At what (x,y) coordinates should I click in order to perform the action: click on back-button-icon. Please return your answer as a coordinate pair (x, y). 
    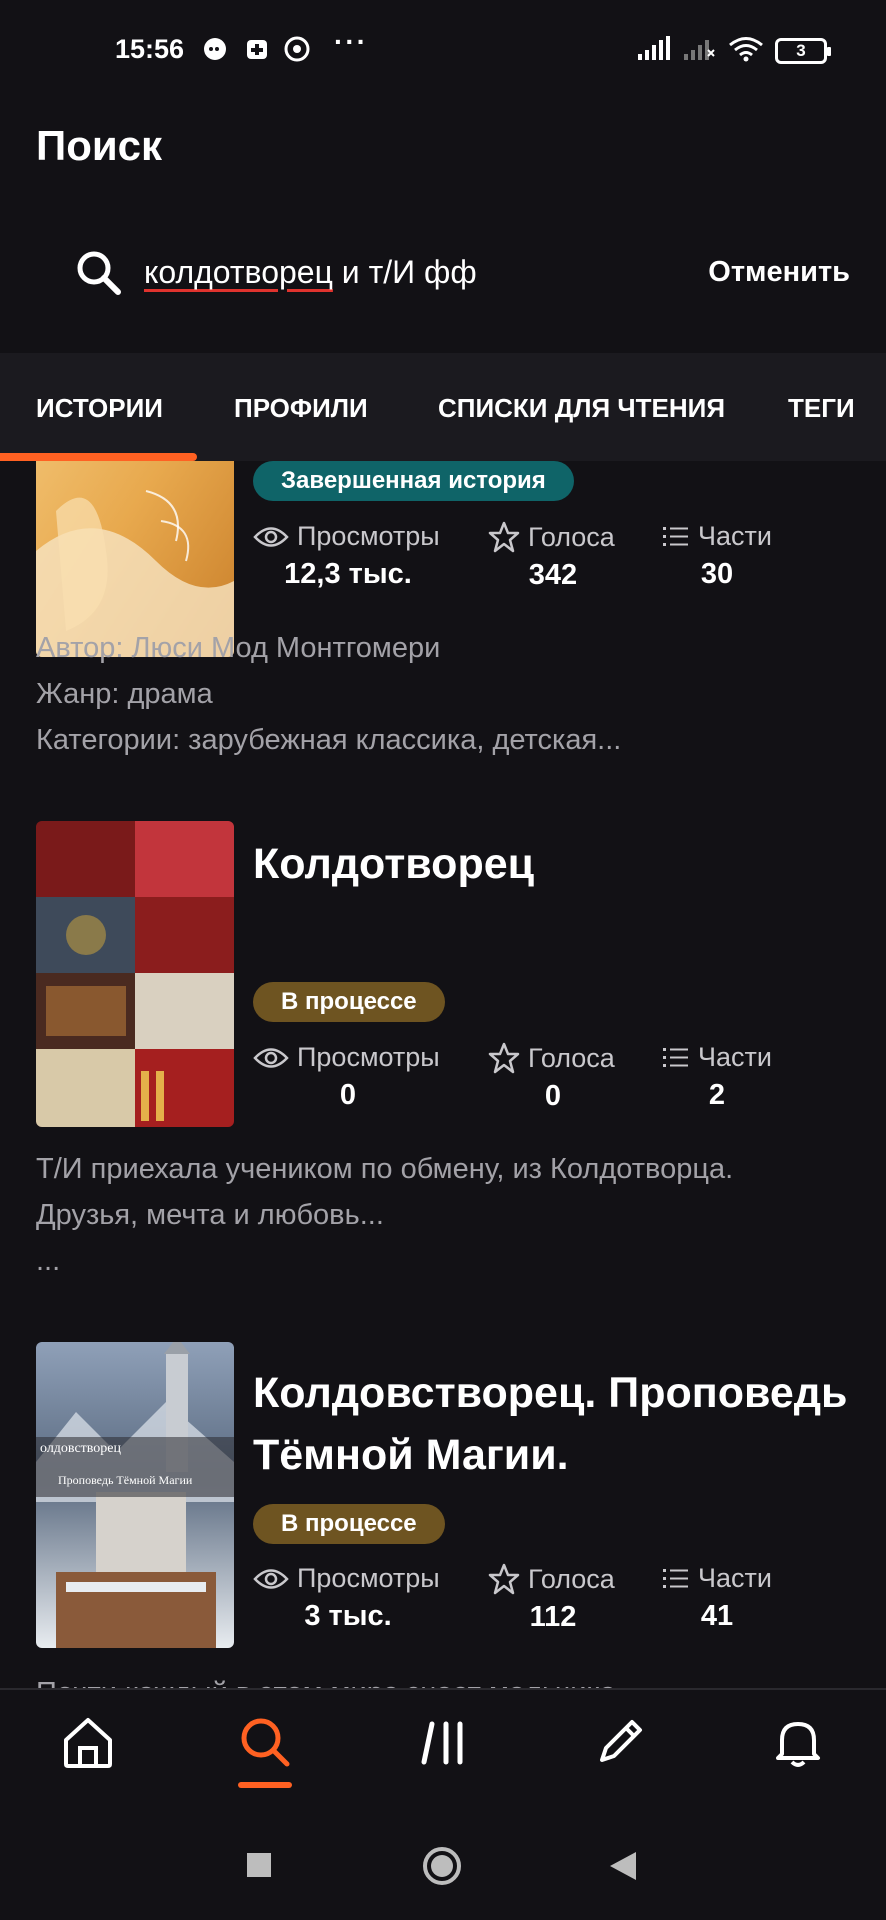
    Looking at the image, I should click on (623, 1866).